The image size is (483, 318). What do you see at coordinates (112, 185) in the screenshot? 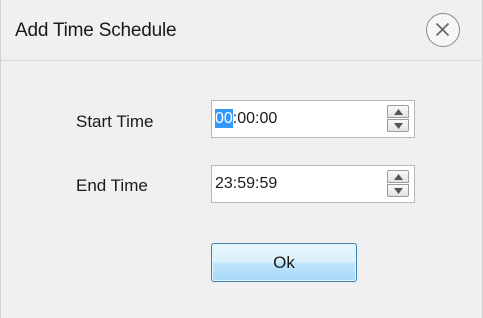
I see `end-time-label: End Time` at bounding box center [112, 185].